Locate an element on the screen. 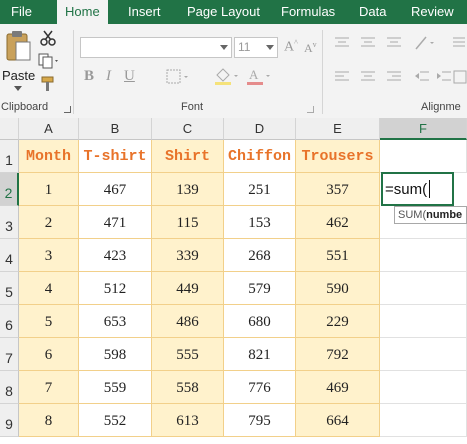 This screenshot has width=467, height=444. cell-c5: 449 is located at coordinates (188, 288).